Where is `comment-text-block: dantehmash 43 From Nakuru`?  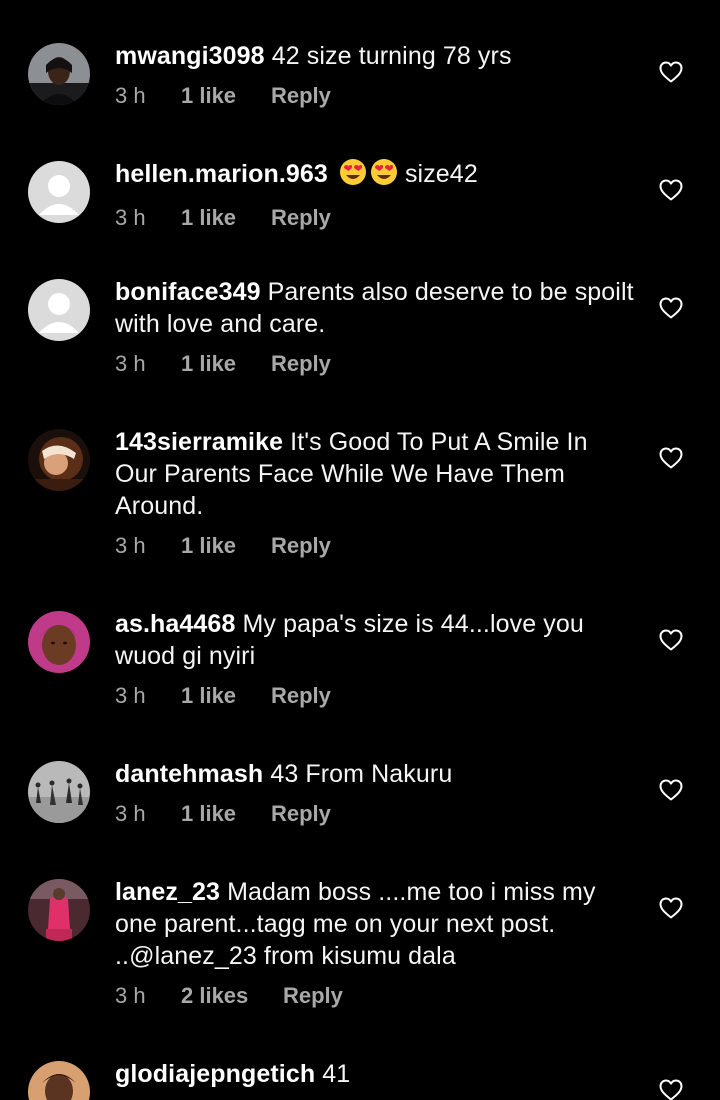 comment-text-block: dantehmash 43 From Nakuru is located at coordinates (375, 774).